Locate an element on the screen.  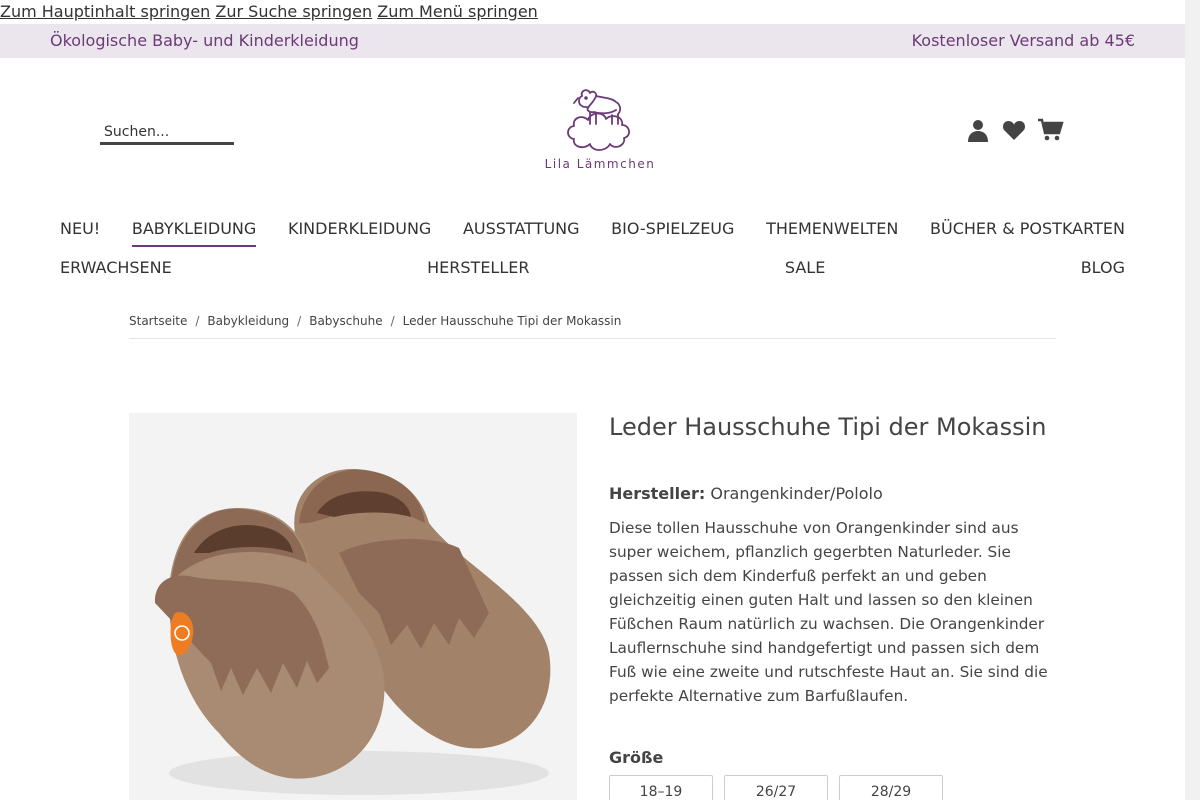
site-logo: Lila Lämmchen is located at coordinates (600, 134).